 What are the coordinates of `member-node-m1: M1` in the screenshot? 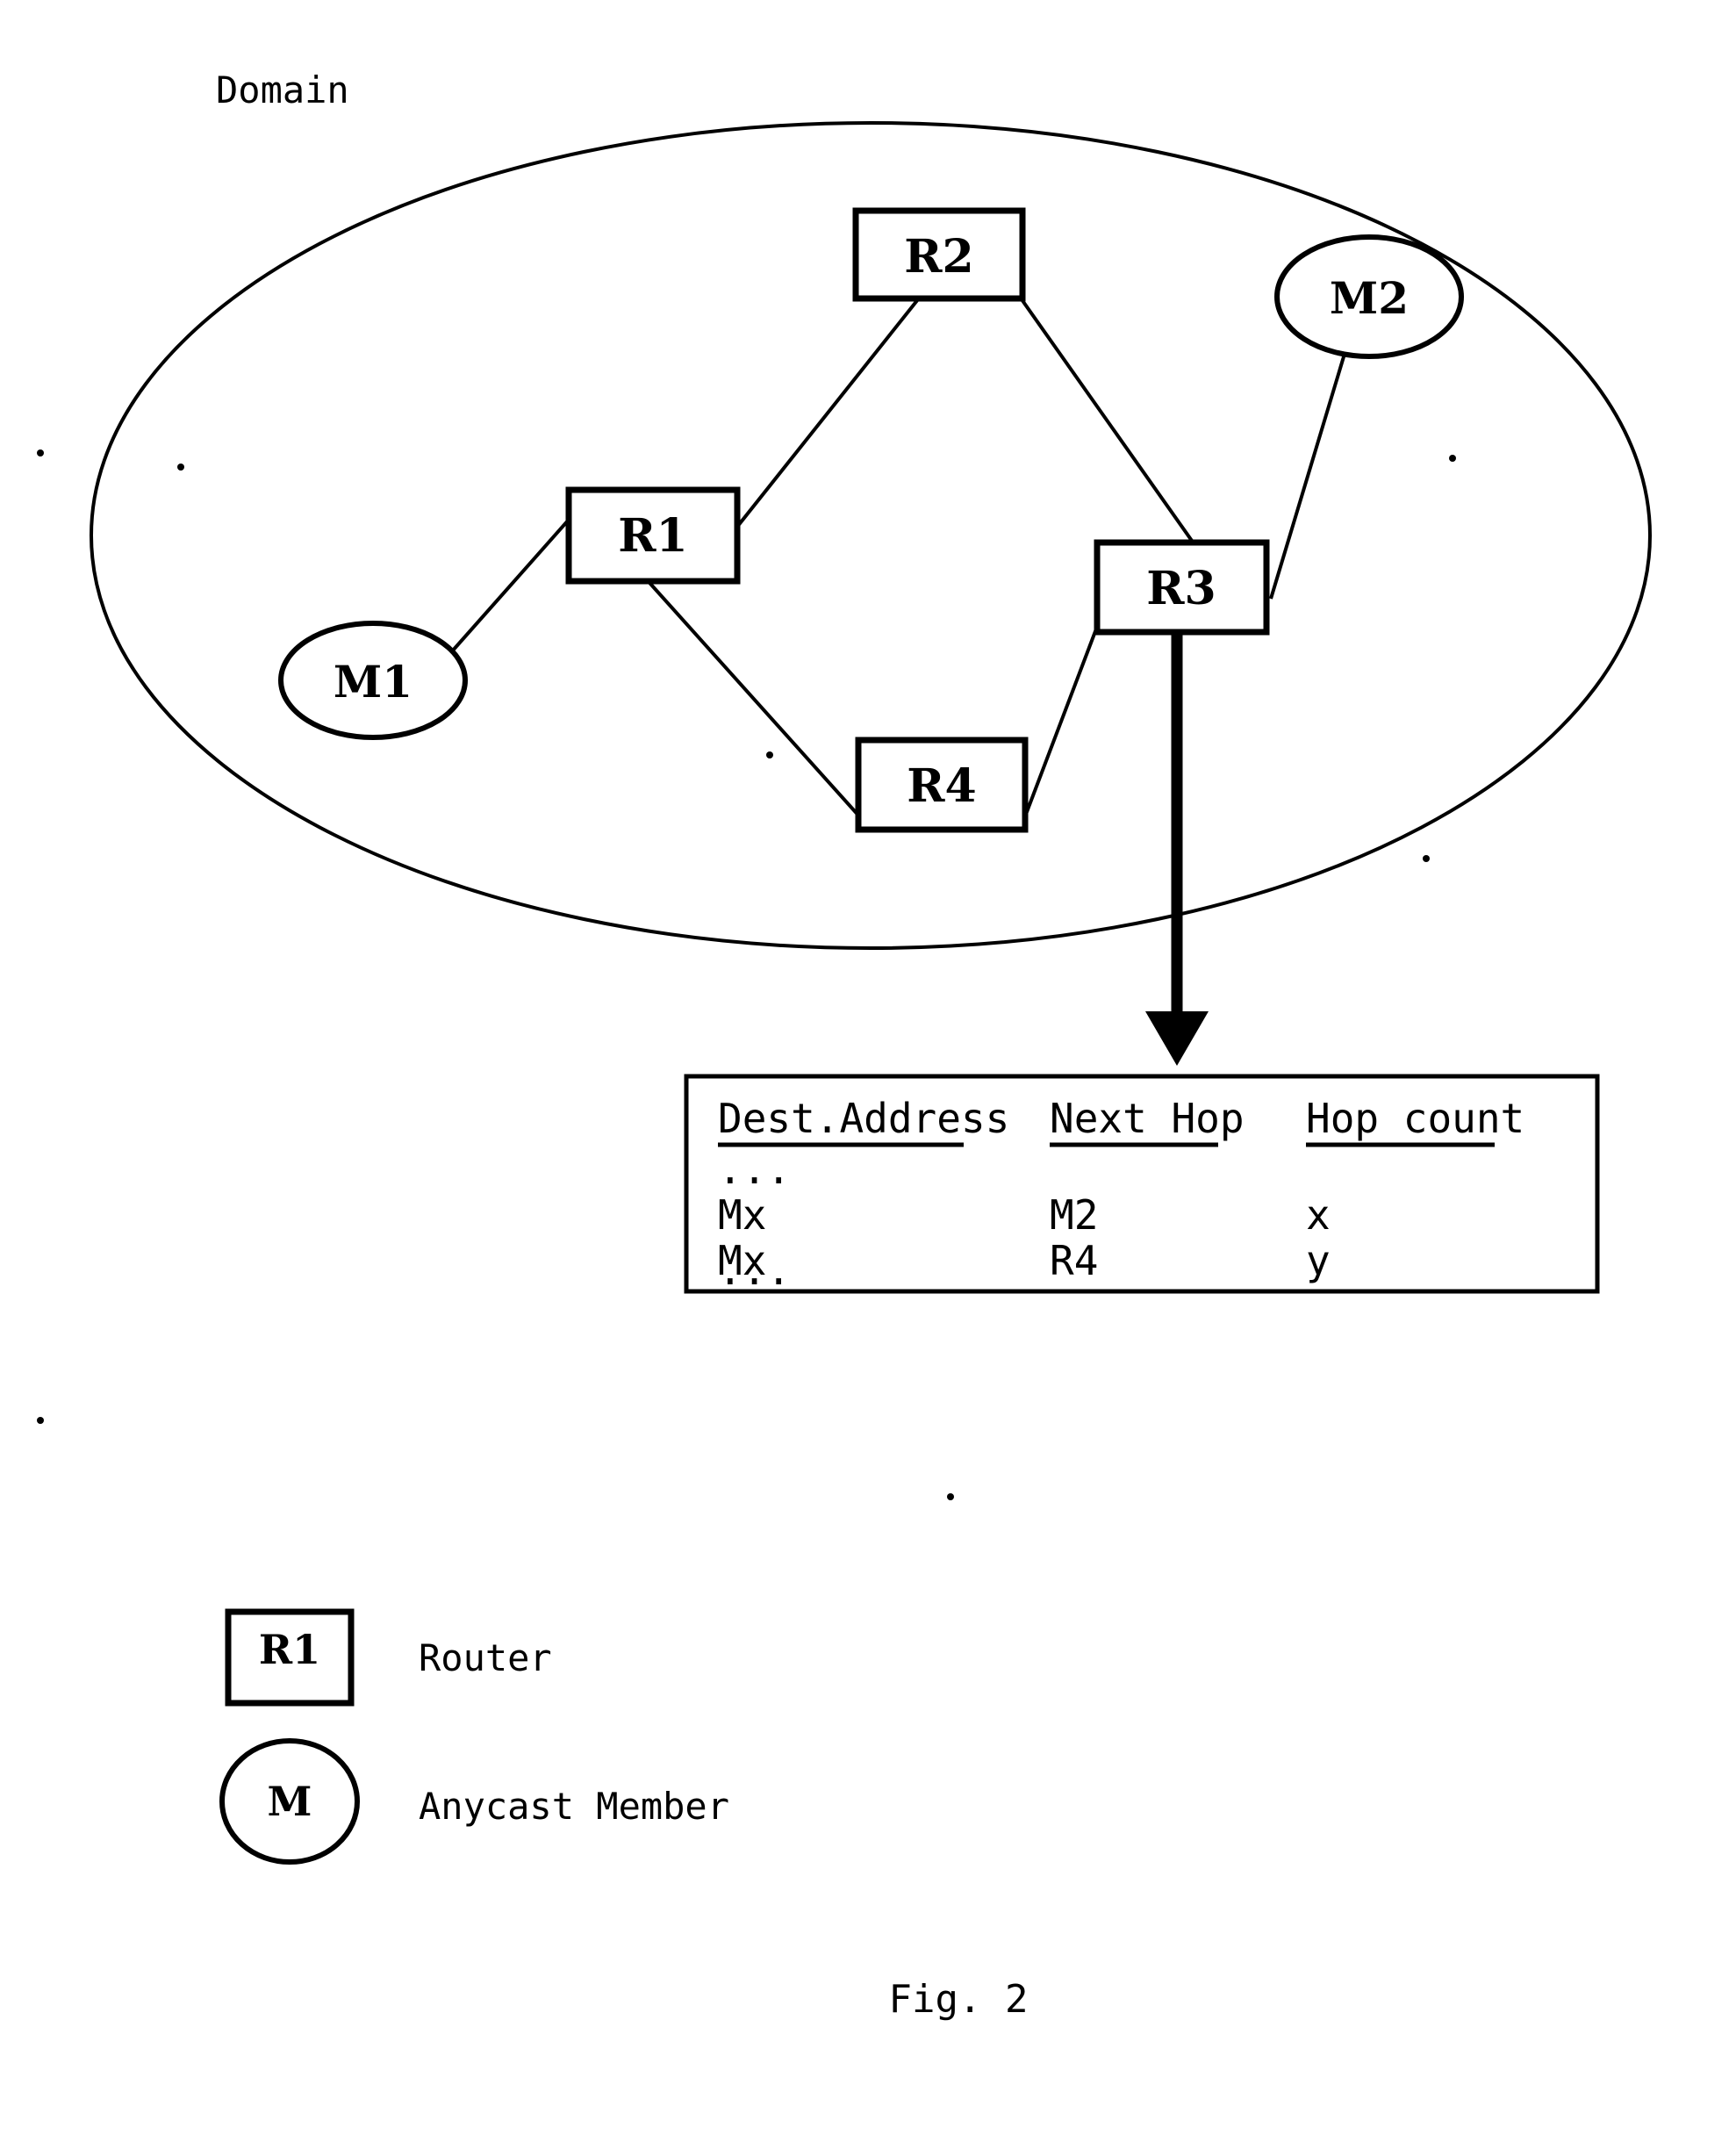 It's located at (373, 680).